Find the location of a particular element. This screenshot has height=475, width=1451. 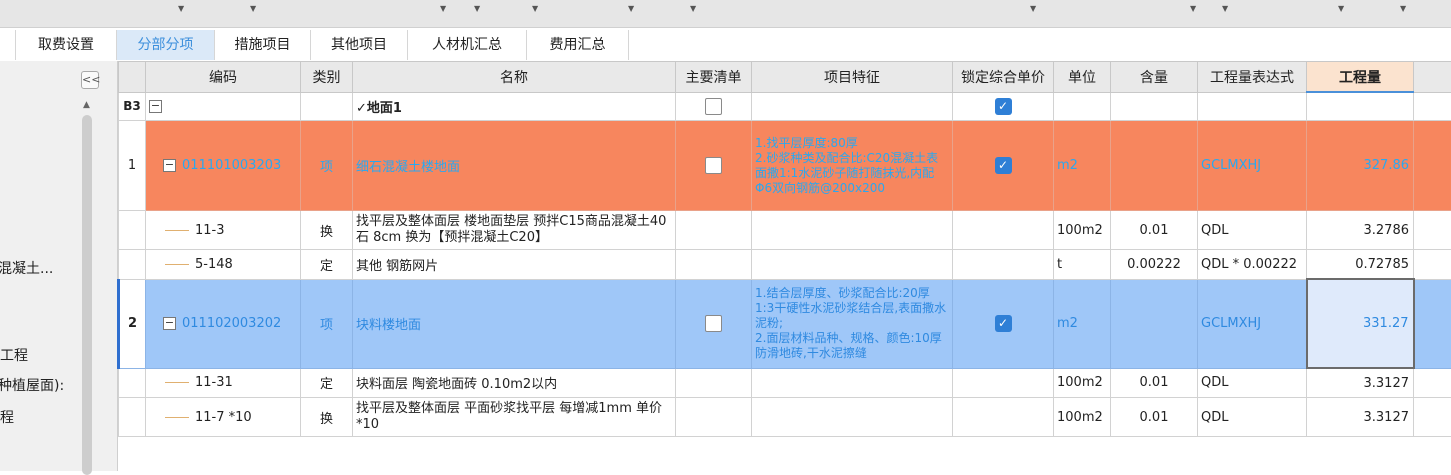

tree-item: 程 is located at coordinates (7, 417).